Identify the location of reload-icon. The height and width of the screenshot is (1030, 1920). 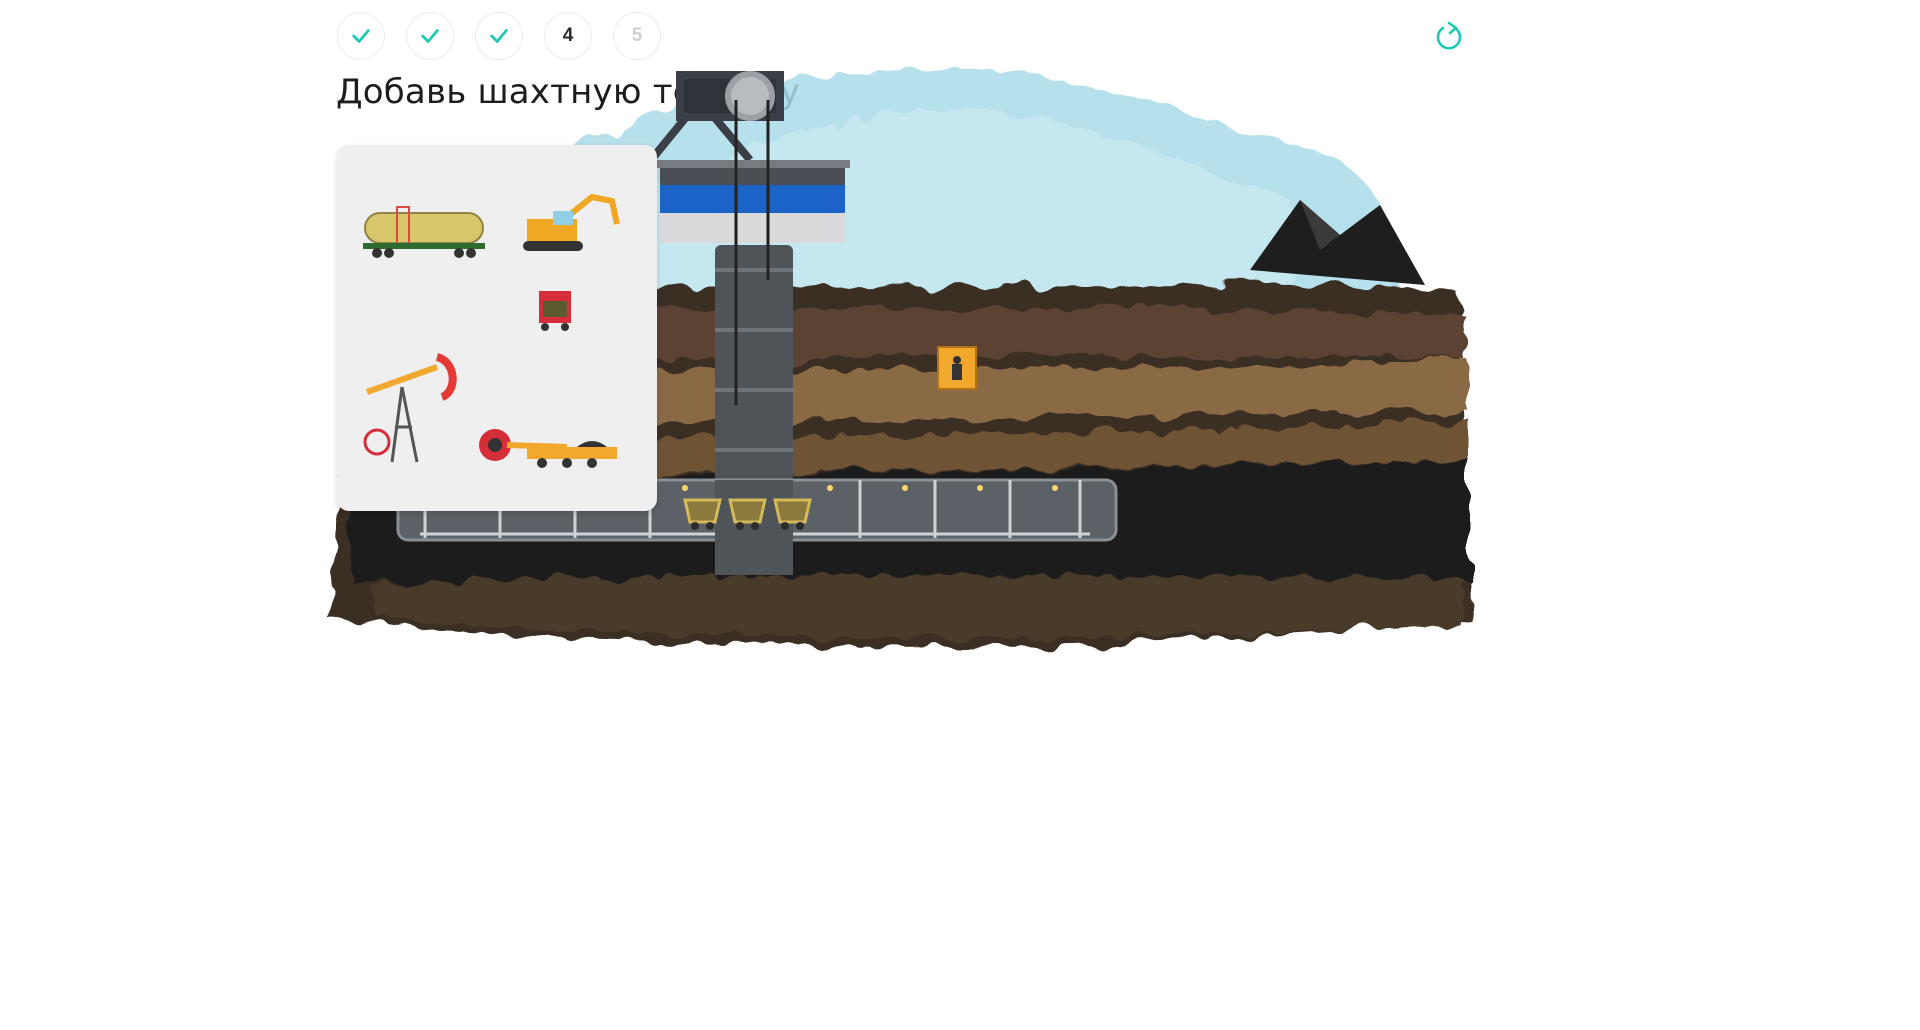
(1449, 37).